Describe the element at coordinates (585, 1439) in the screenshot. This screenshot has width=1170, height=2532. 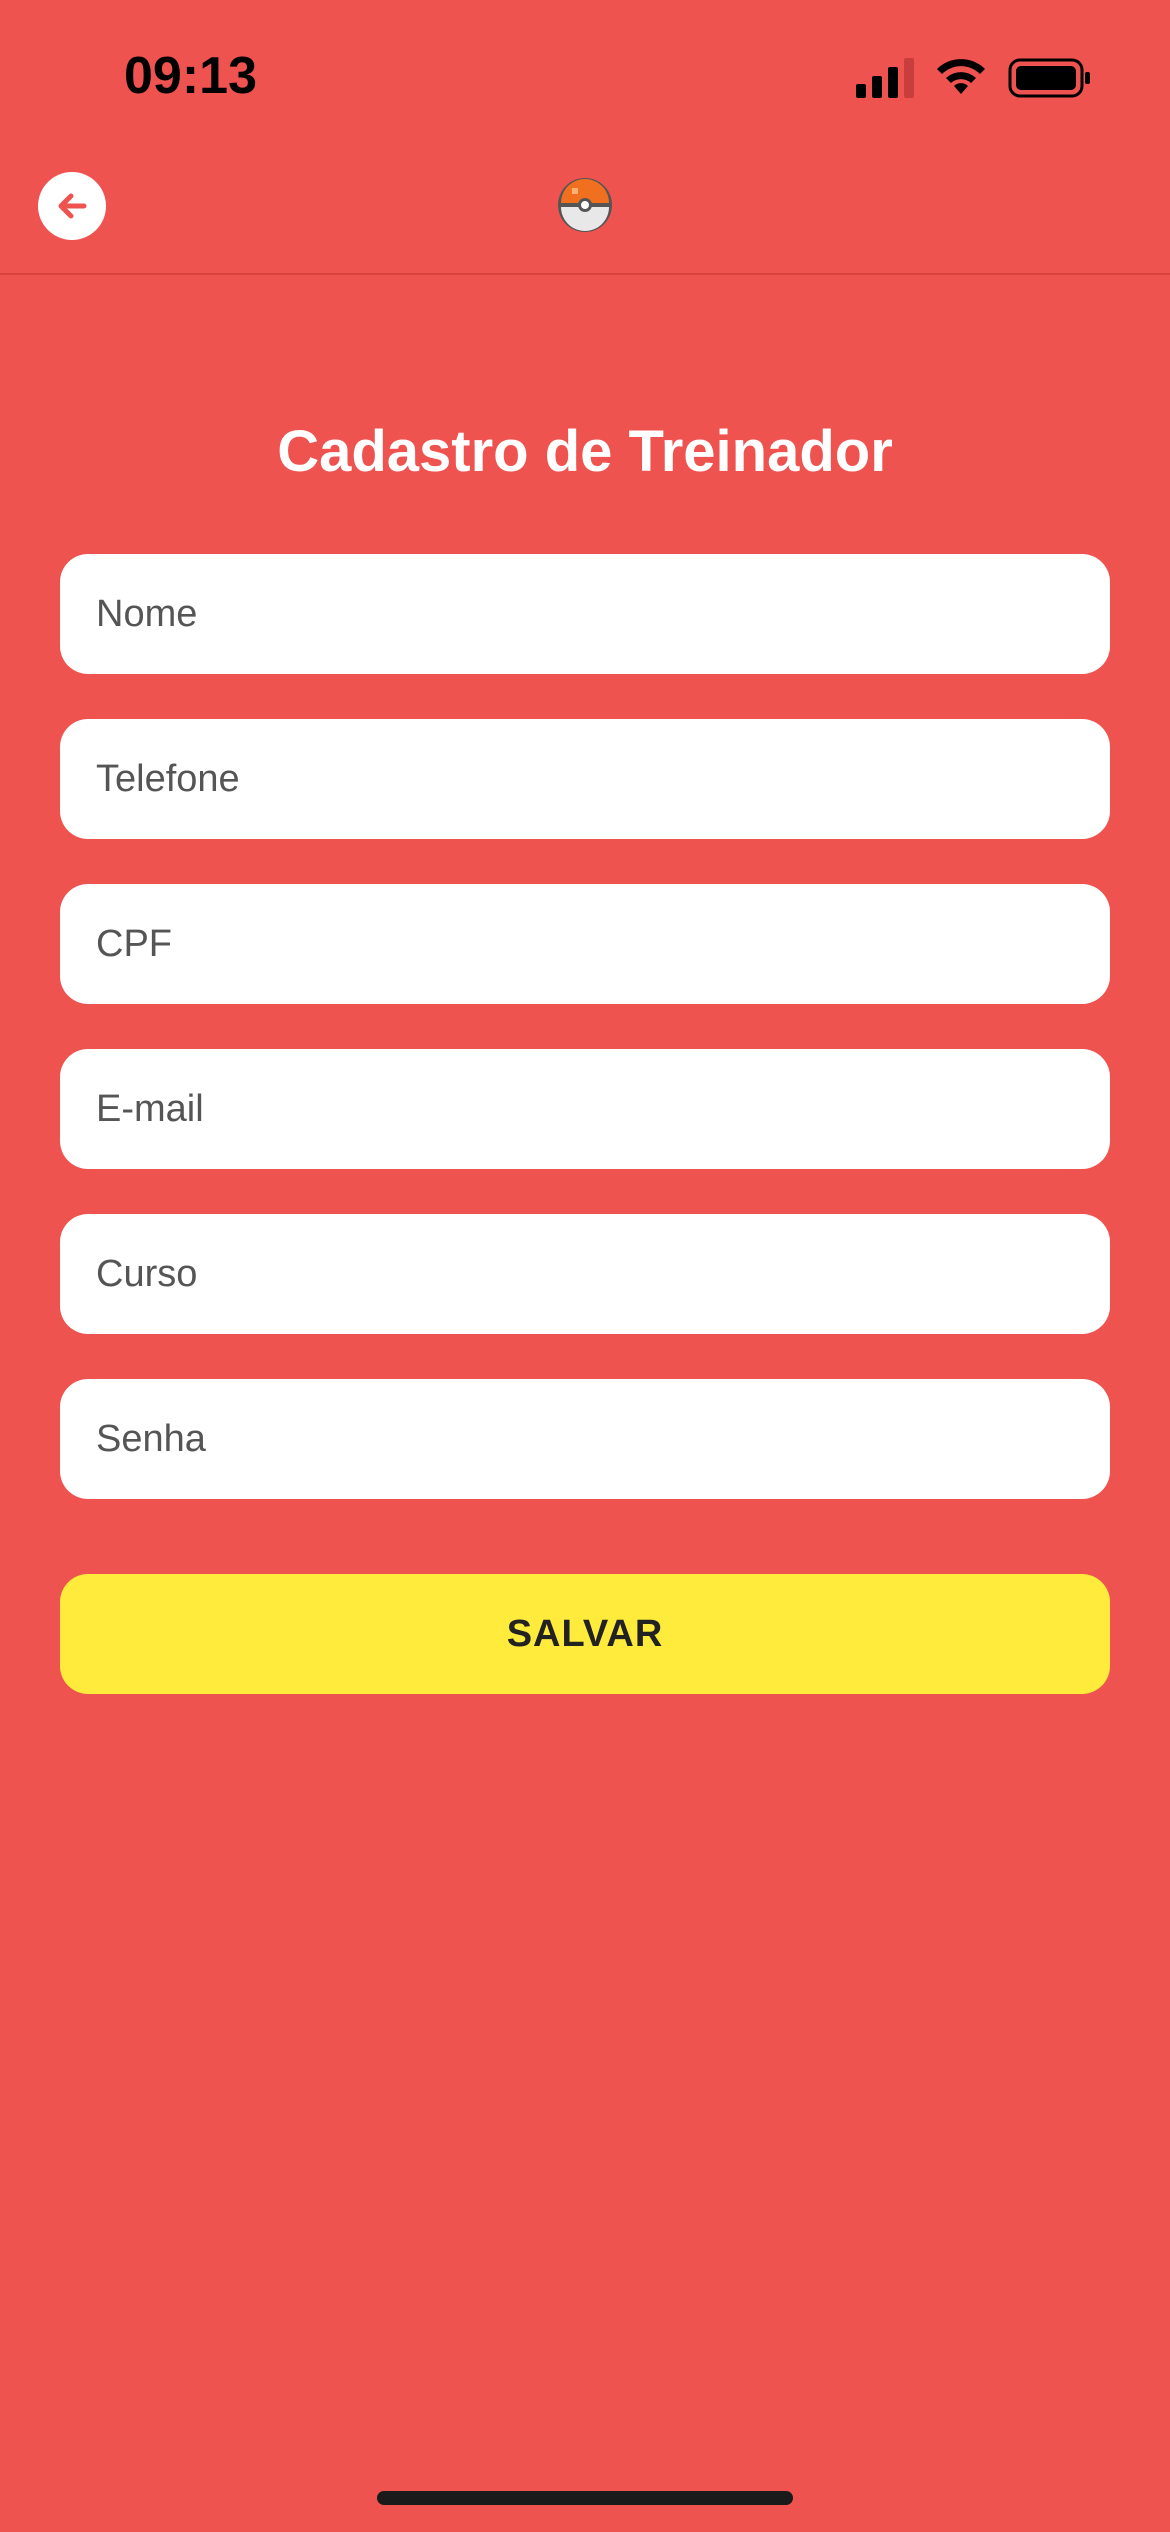
I see `senha-field` at that location.